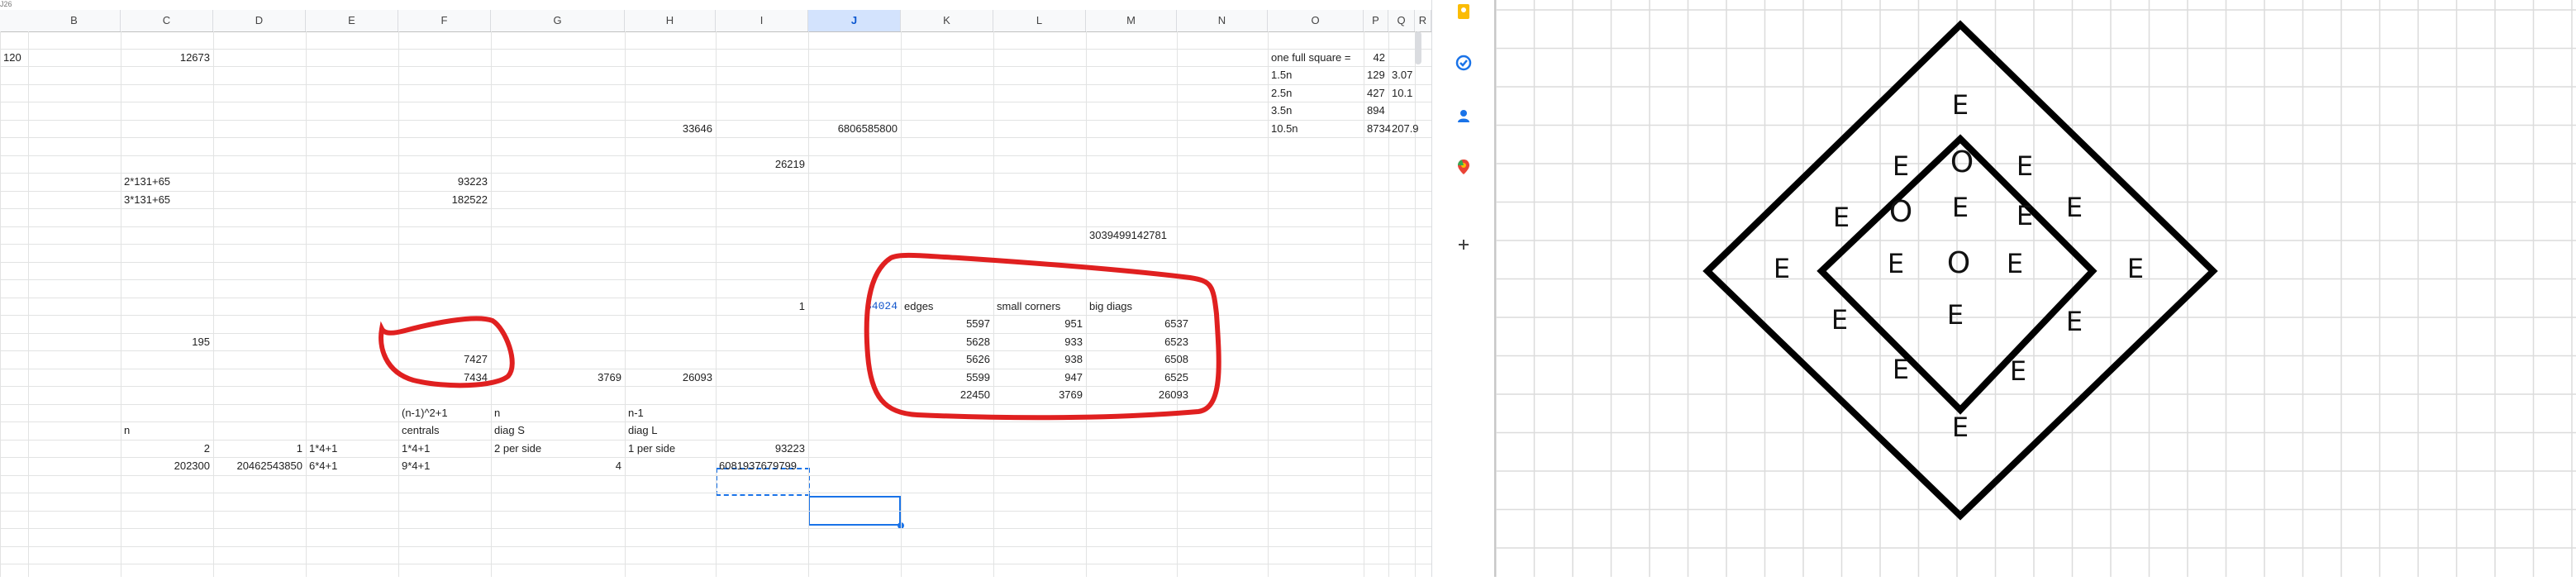 The image size is (2576, 581). I want to click on contacts-icon, so click(1464, 116).